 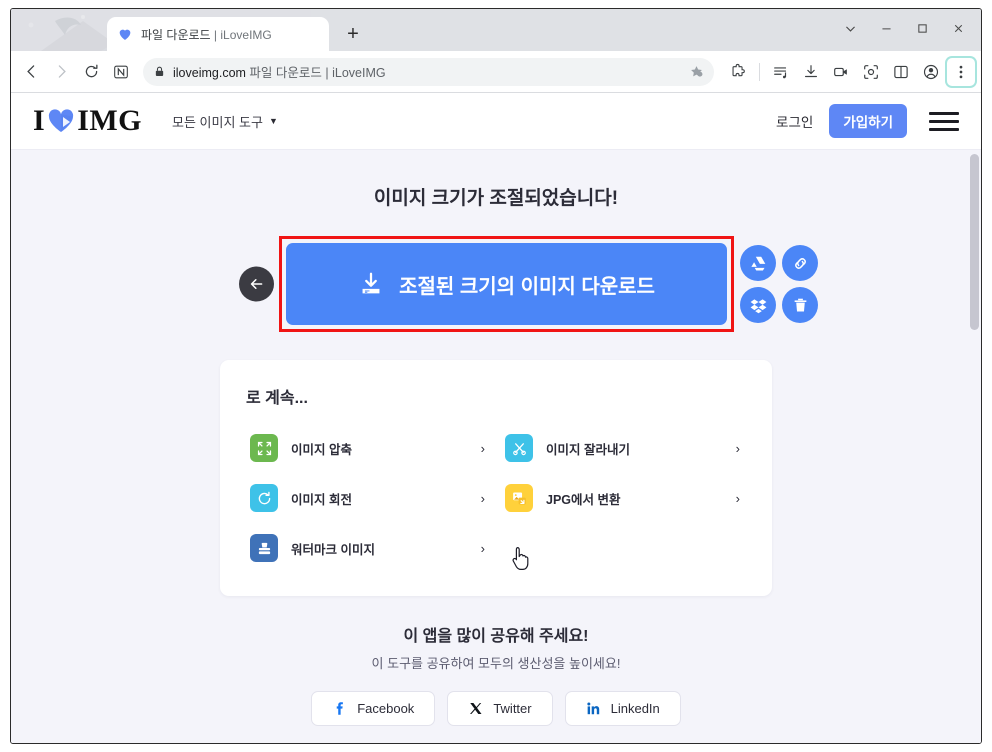 I want to click on scrollbar-thumb, so click(x=974, y=242).